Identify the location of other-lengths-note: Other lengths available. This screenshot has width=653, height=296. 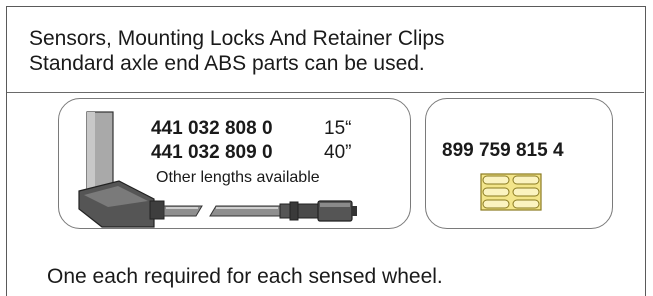
(238, 177).